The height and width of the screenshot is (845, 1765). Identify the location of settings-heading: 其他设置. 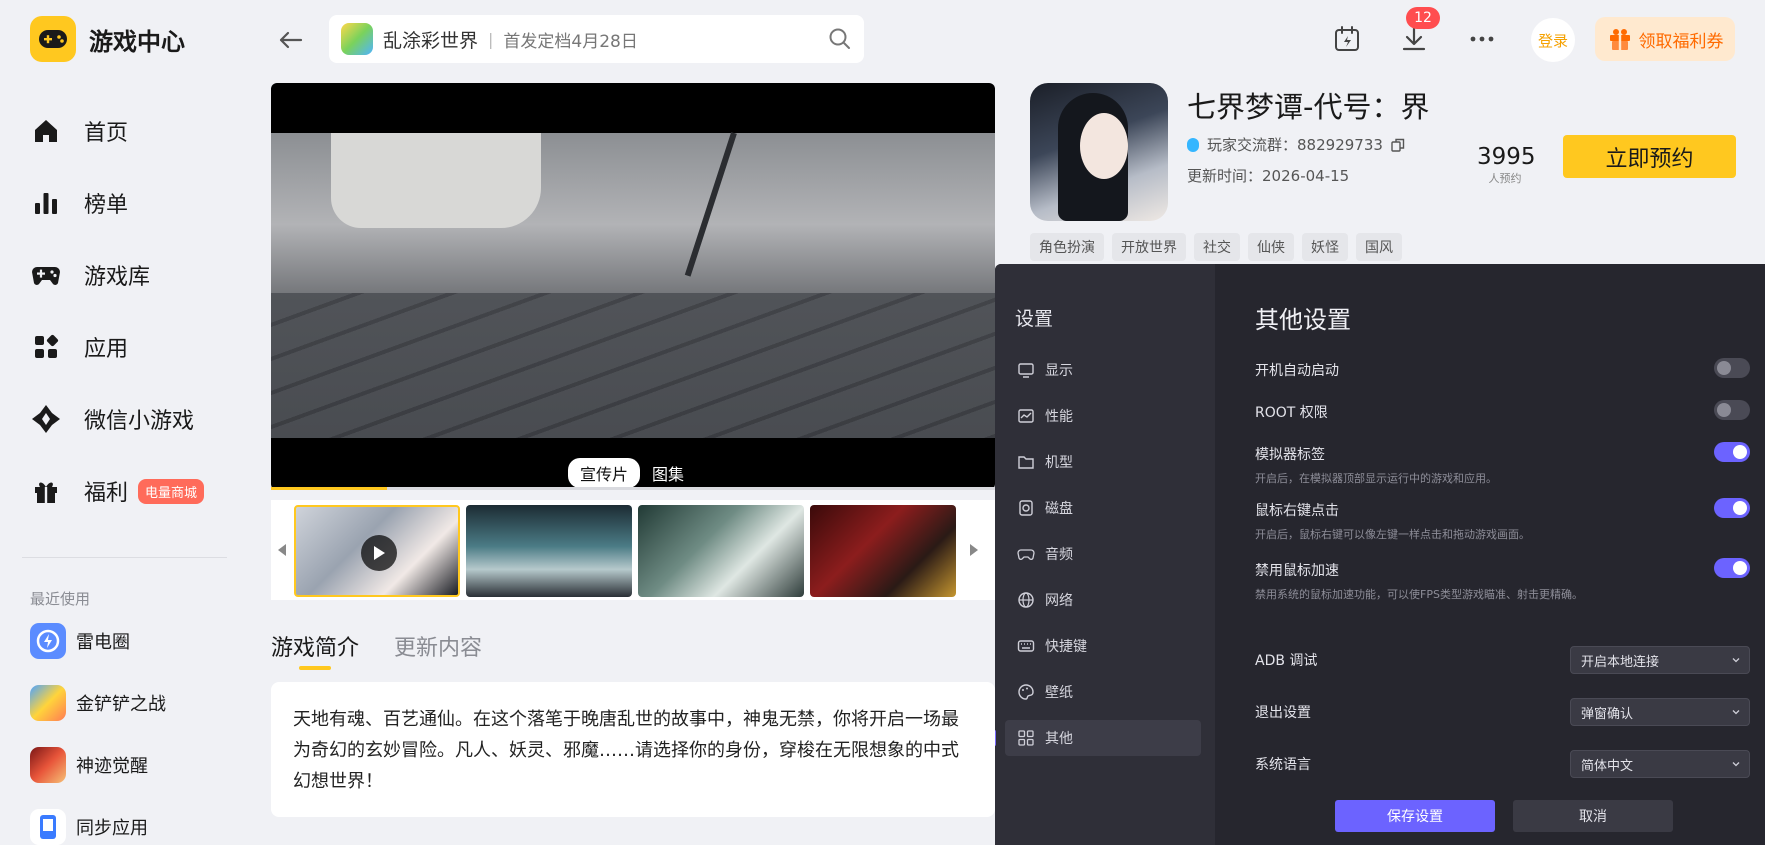
(1303, 320).